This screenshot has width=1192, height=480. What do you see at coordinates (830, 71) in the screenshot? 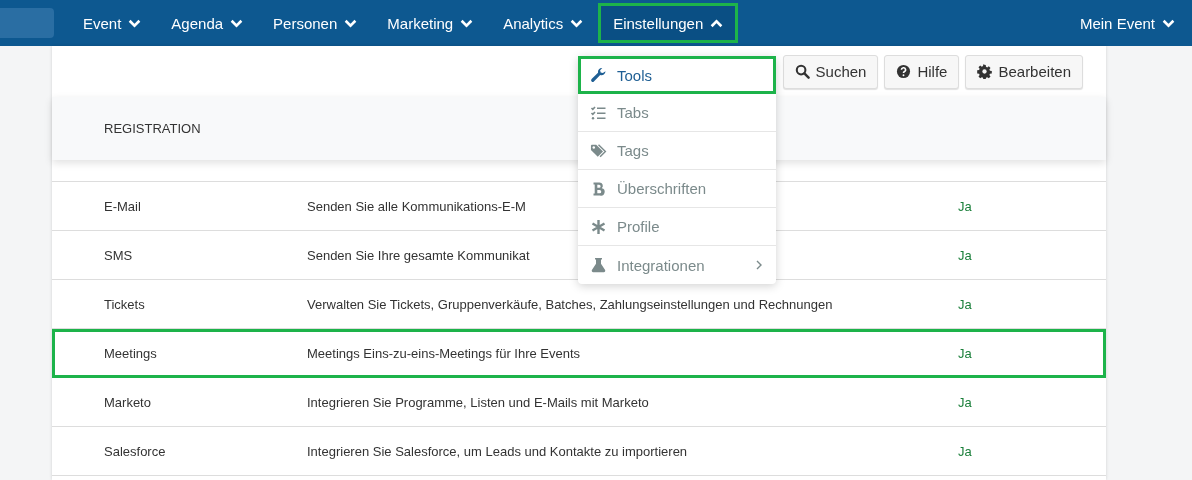
I see `toolbar-button: Suchen` at bounding box center [830, 71].